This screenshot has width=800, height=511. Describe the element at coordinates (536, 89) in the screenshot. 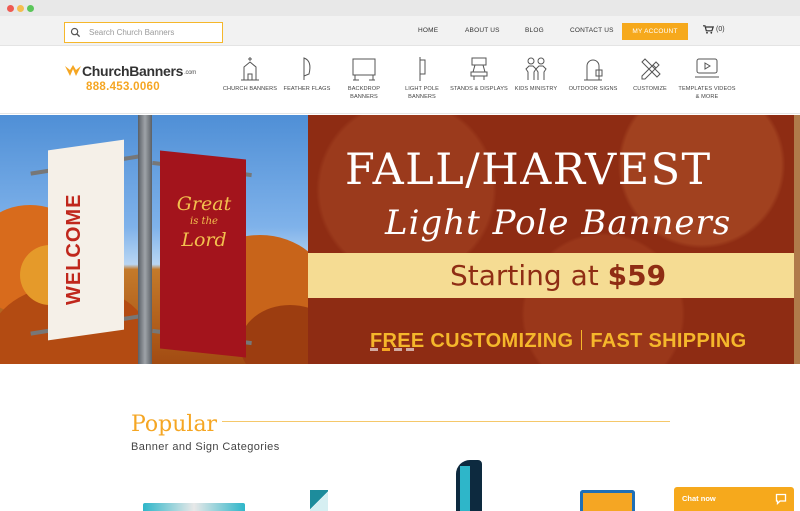

I see `nav-label: KIDS MINISTRY` at that location.